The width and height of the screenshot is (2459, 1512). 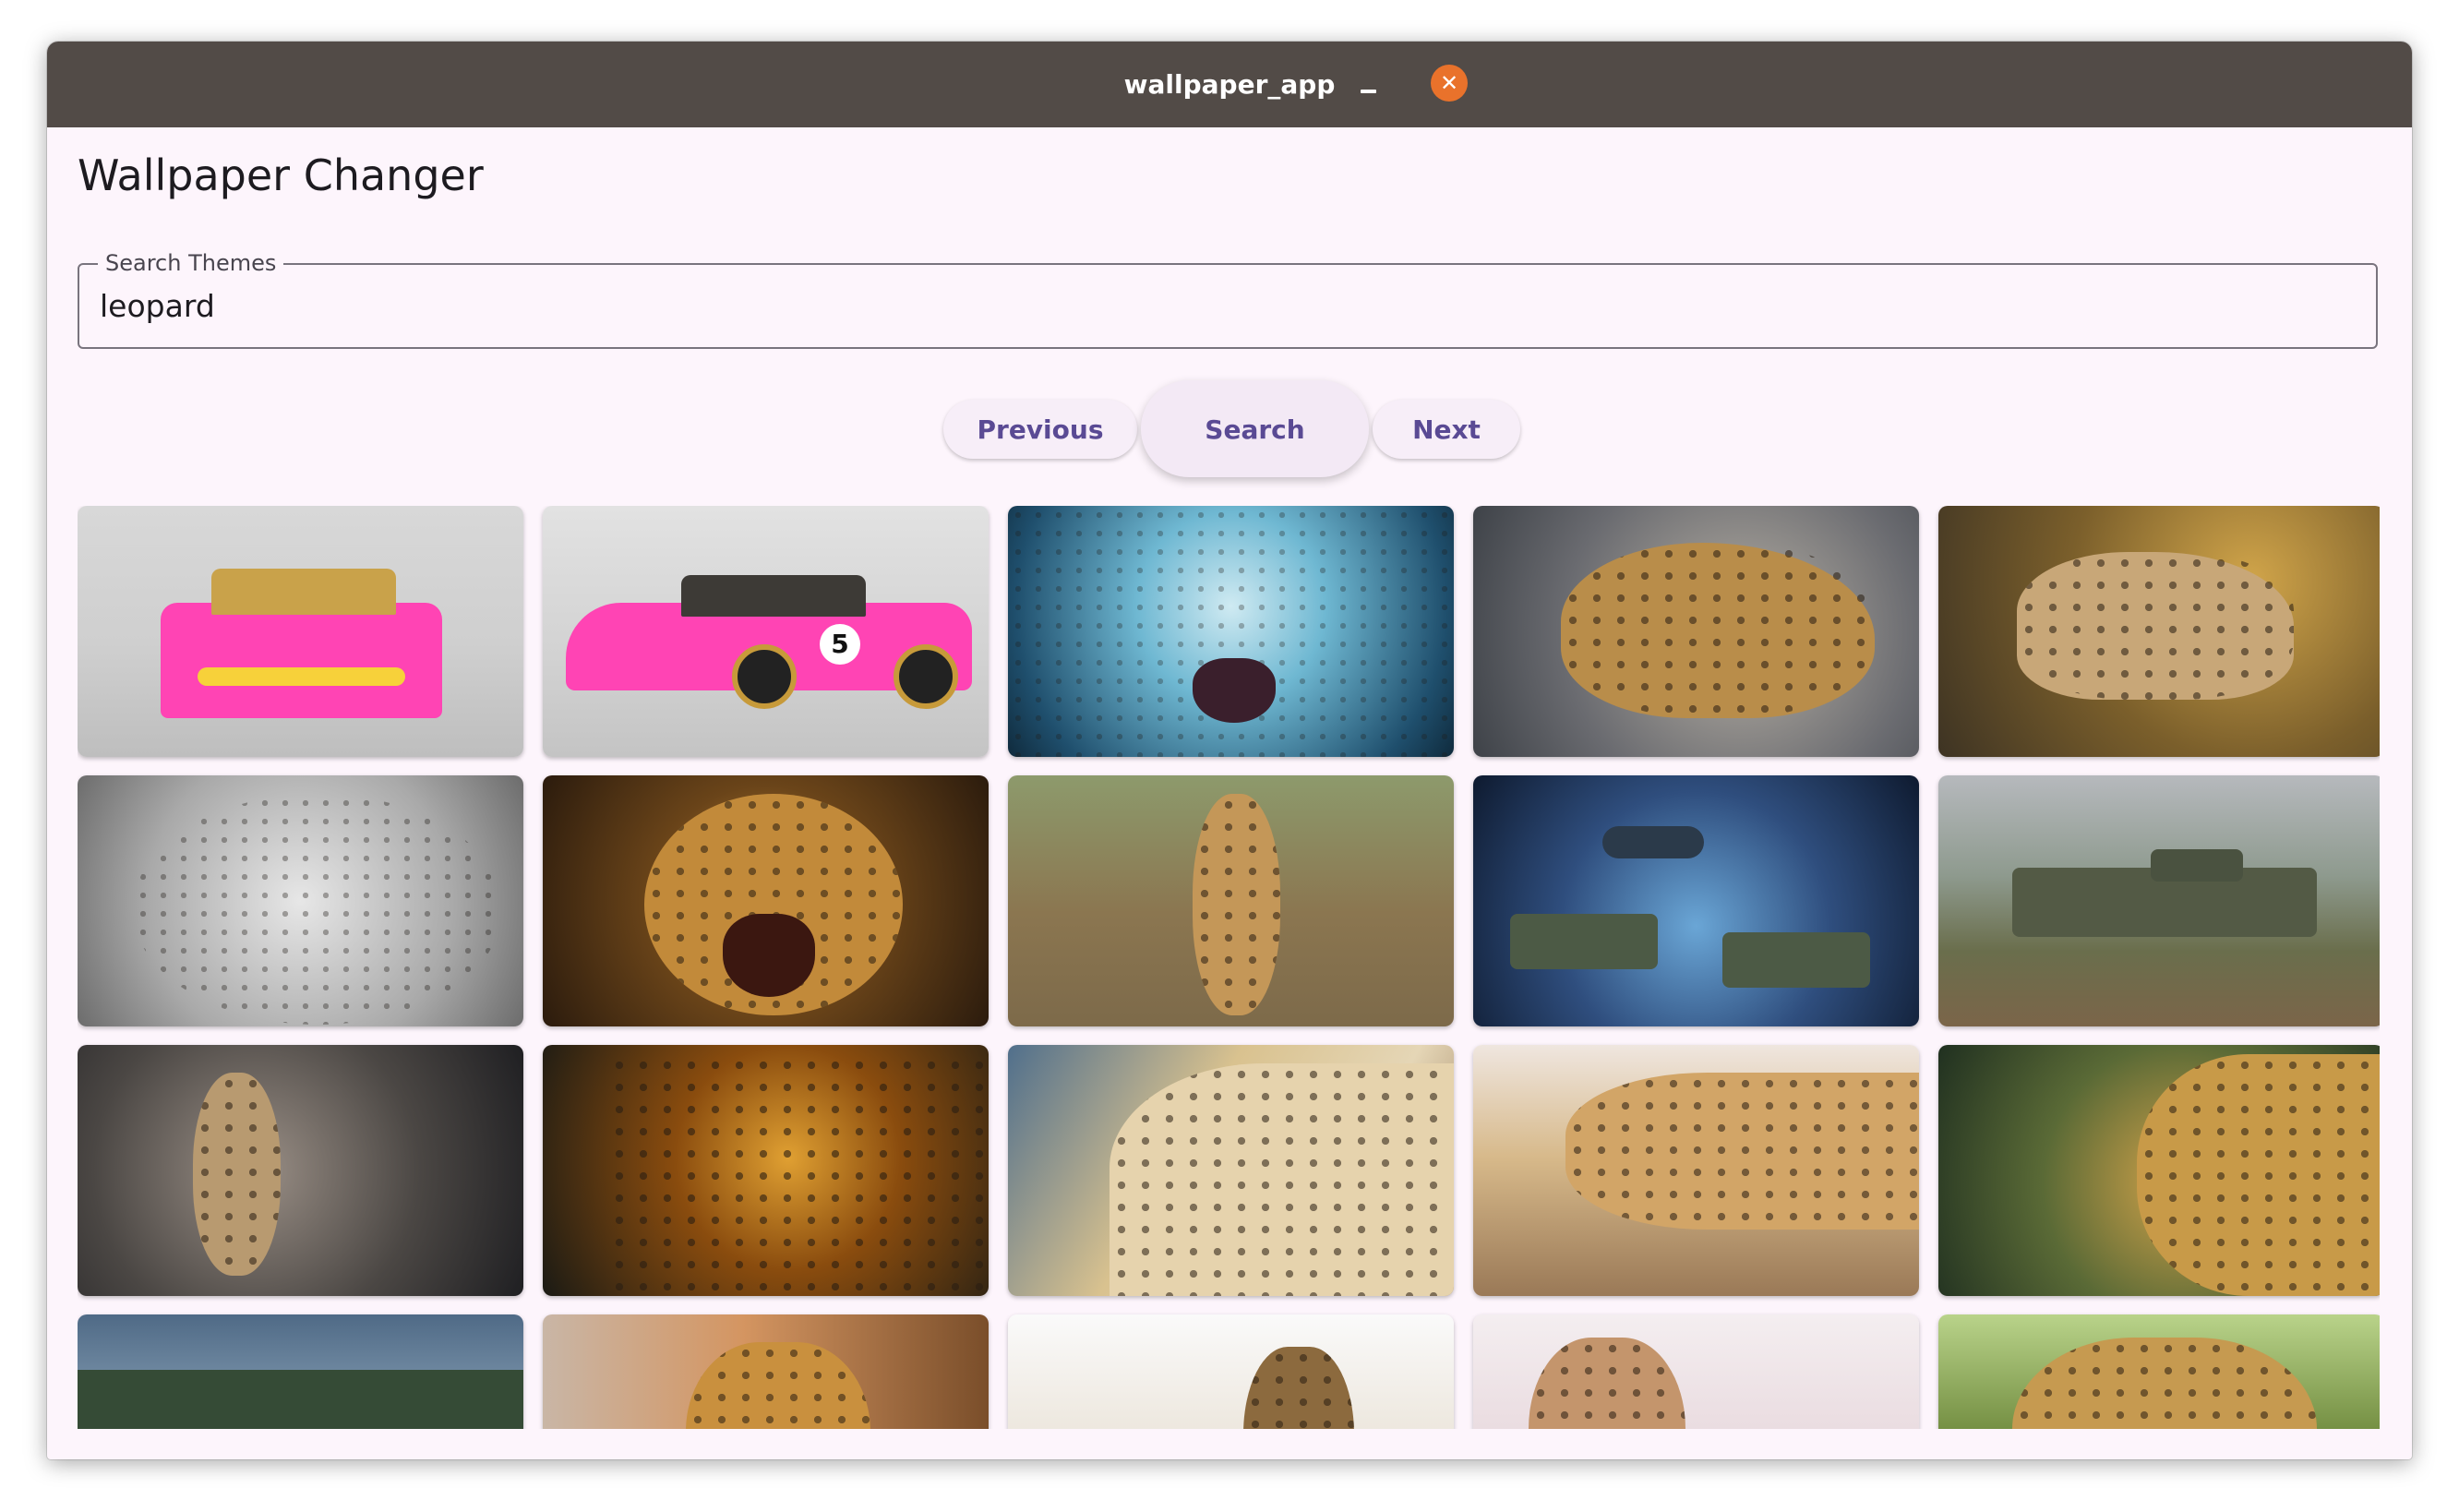 I want to click on search-field: Search Themes, so click(x=1228, y=299).